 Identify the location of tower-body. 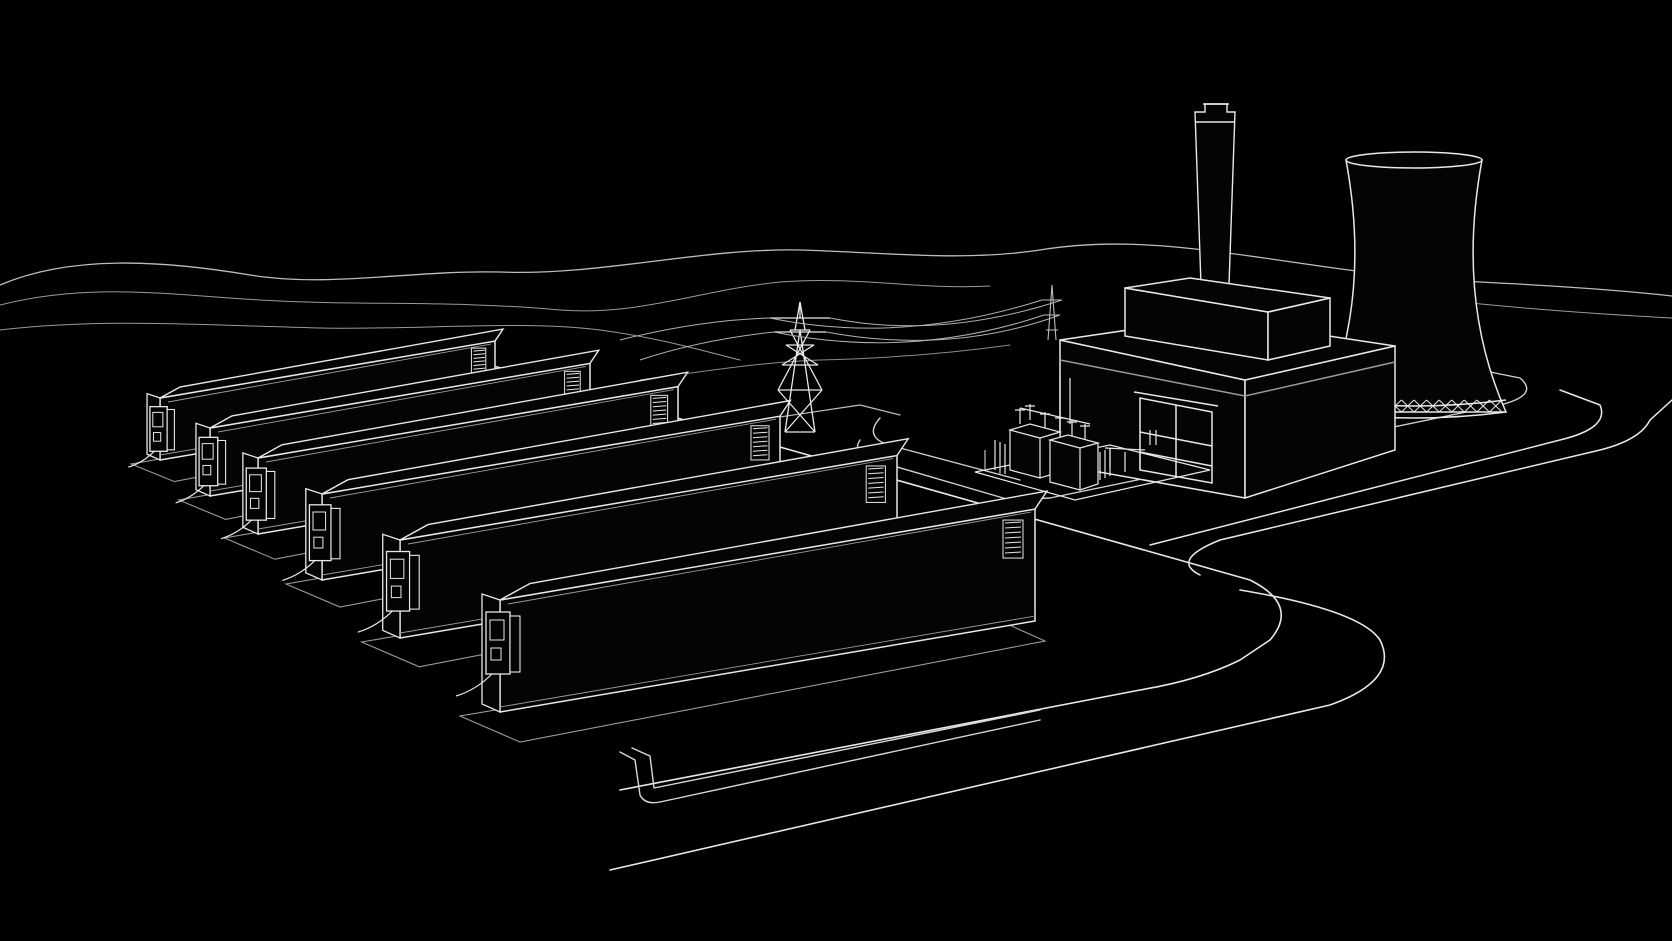
(800, 367).